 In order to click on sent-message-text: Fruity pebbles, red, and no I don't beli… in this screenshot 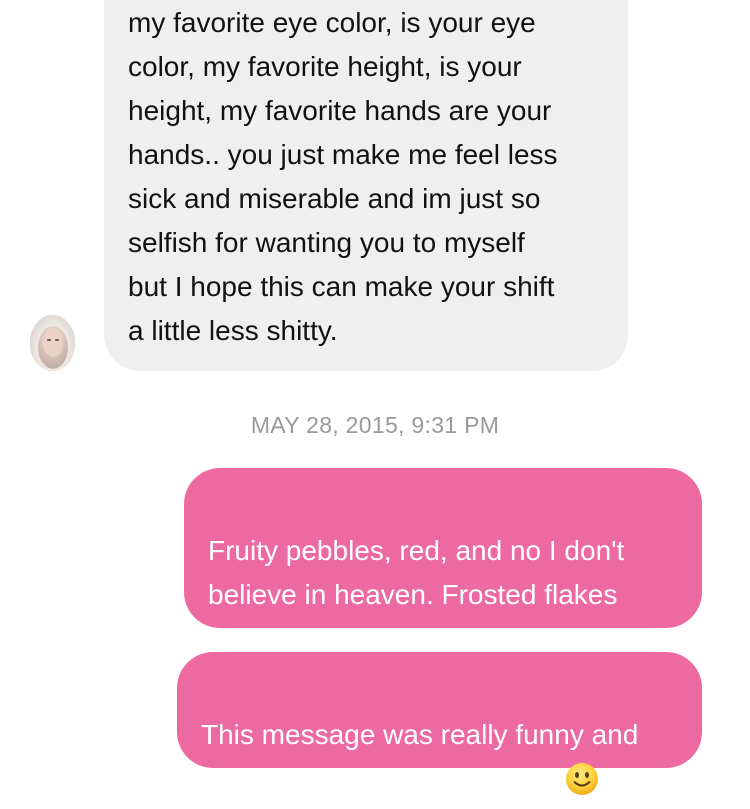, I will do `click(416, 594)`.